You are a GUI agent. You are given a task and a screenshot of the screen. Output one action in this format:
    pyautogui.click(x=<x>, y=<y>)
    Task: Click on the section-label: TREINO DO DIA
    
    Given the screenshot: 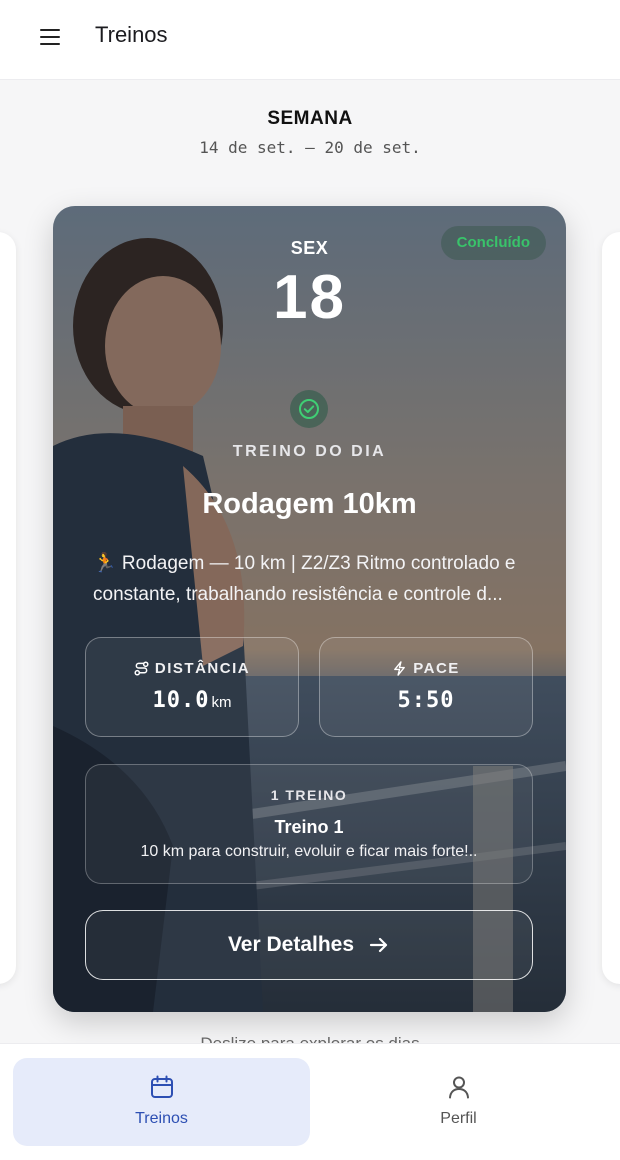 What is the action you would take?
    pyautogui.click(x=309, y=451)
    